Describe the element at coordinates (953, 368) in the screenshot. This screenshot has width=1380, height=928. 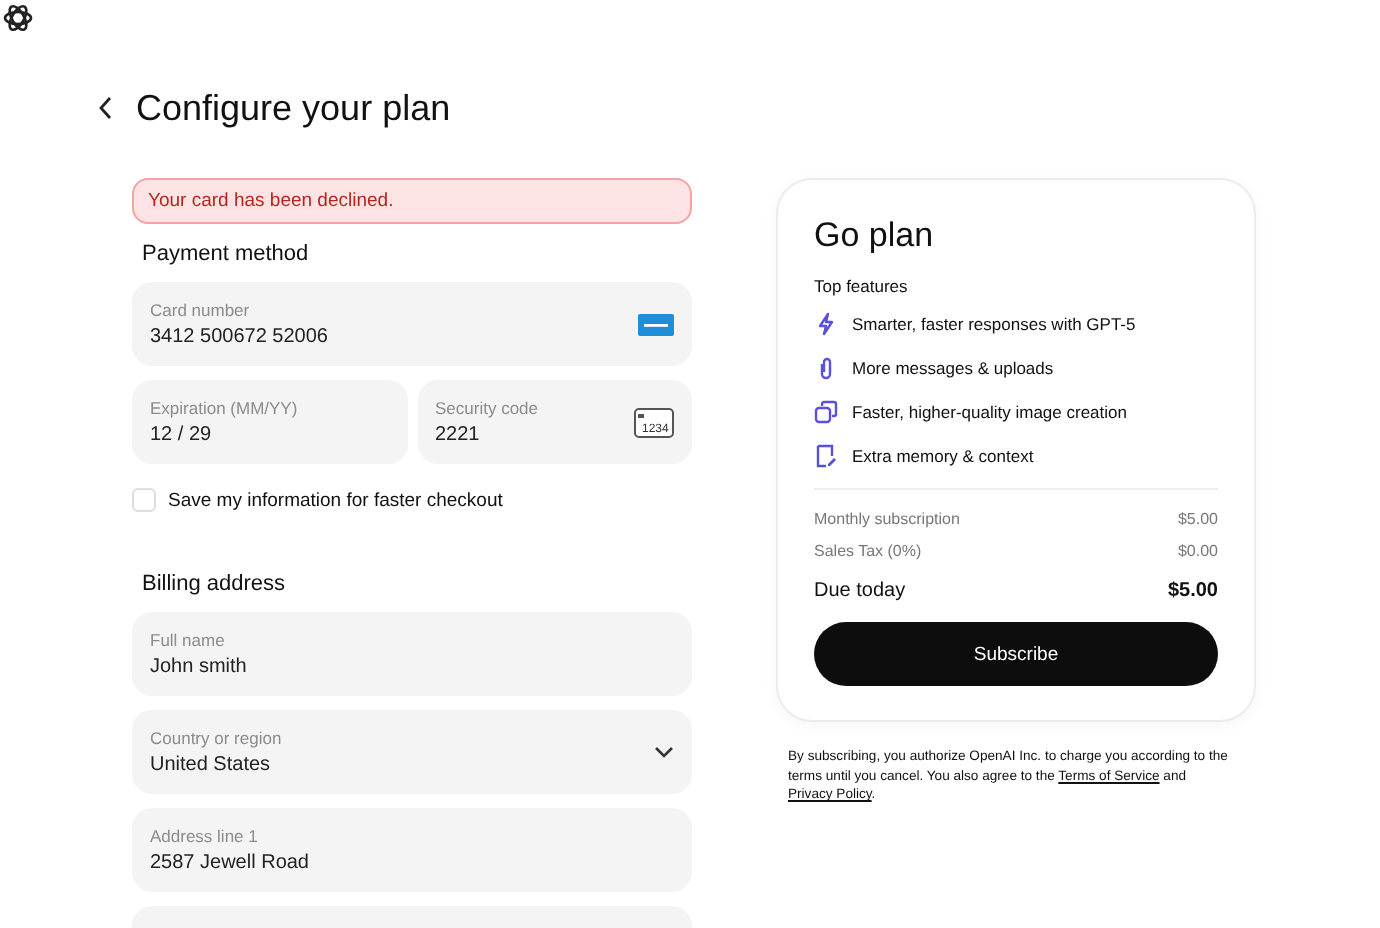
I see `feature-text: More messages & uploads` at that location.